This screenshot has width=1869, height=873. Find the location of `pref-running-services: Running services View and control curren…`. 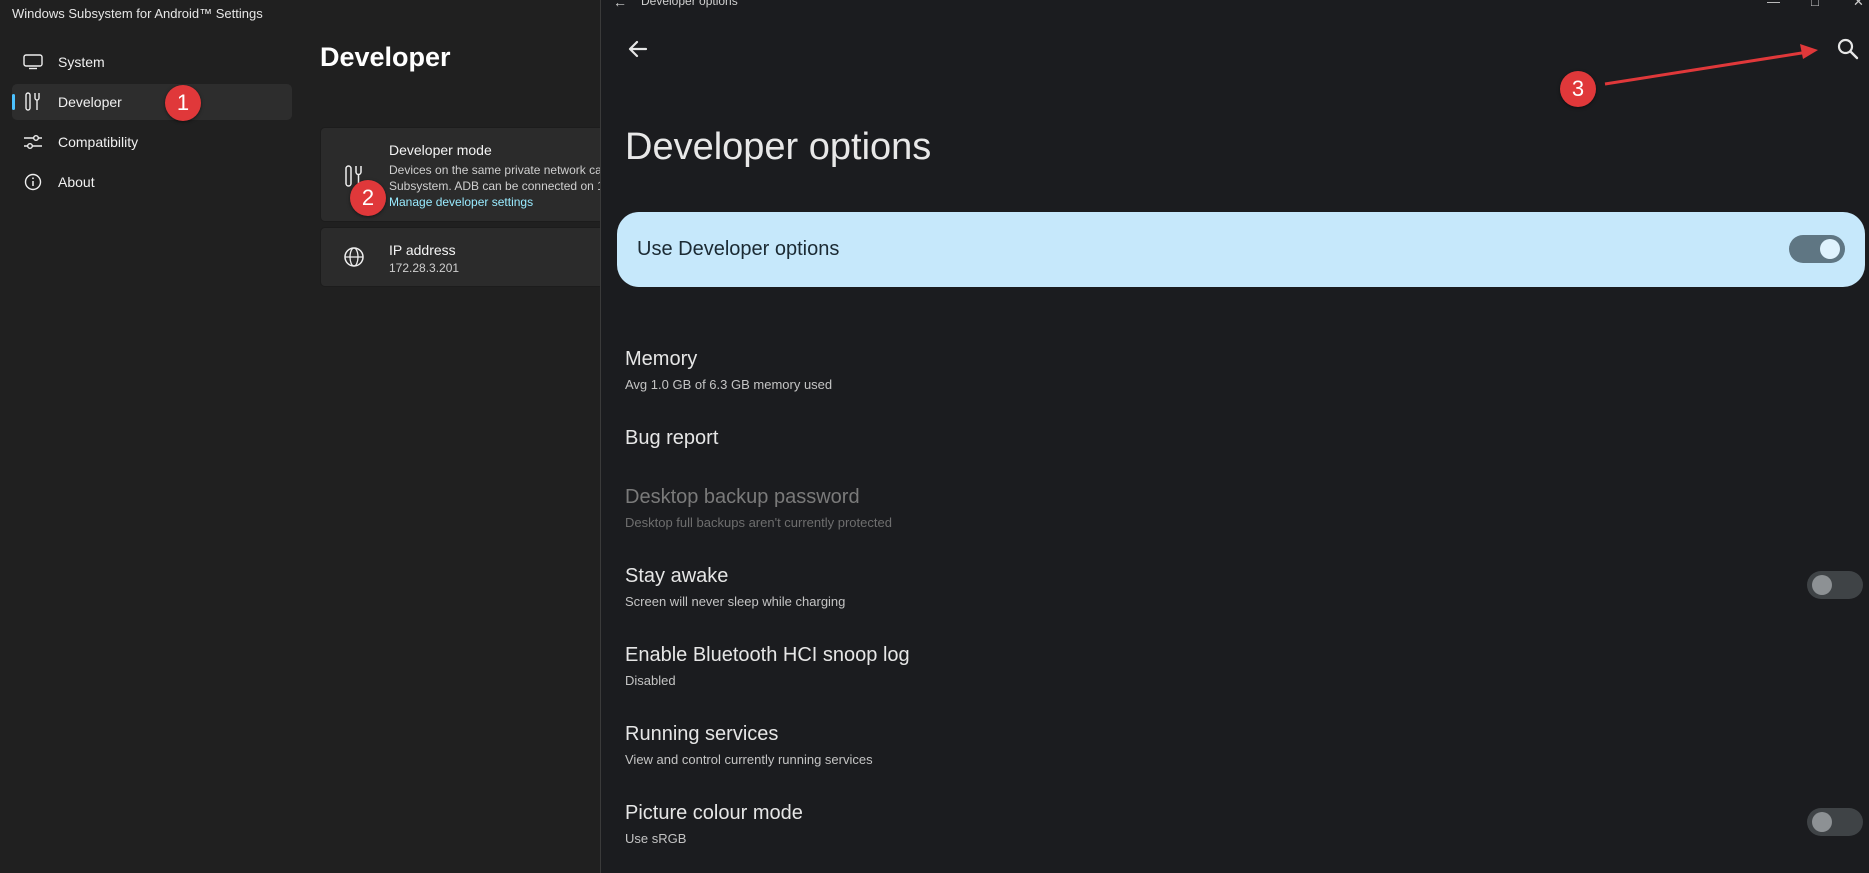

pref-running-services: Running services View and control curren… is located at coordinates (749, 745).